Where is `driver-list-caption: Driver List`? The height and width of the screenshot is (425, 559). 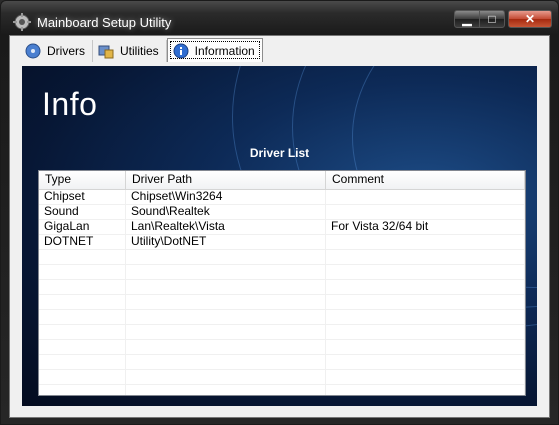 driver-list-caption: Driver List is located at coordinates (279, 153).